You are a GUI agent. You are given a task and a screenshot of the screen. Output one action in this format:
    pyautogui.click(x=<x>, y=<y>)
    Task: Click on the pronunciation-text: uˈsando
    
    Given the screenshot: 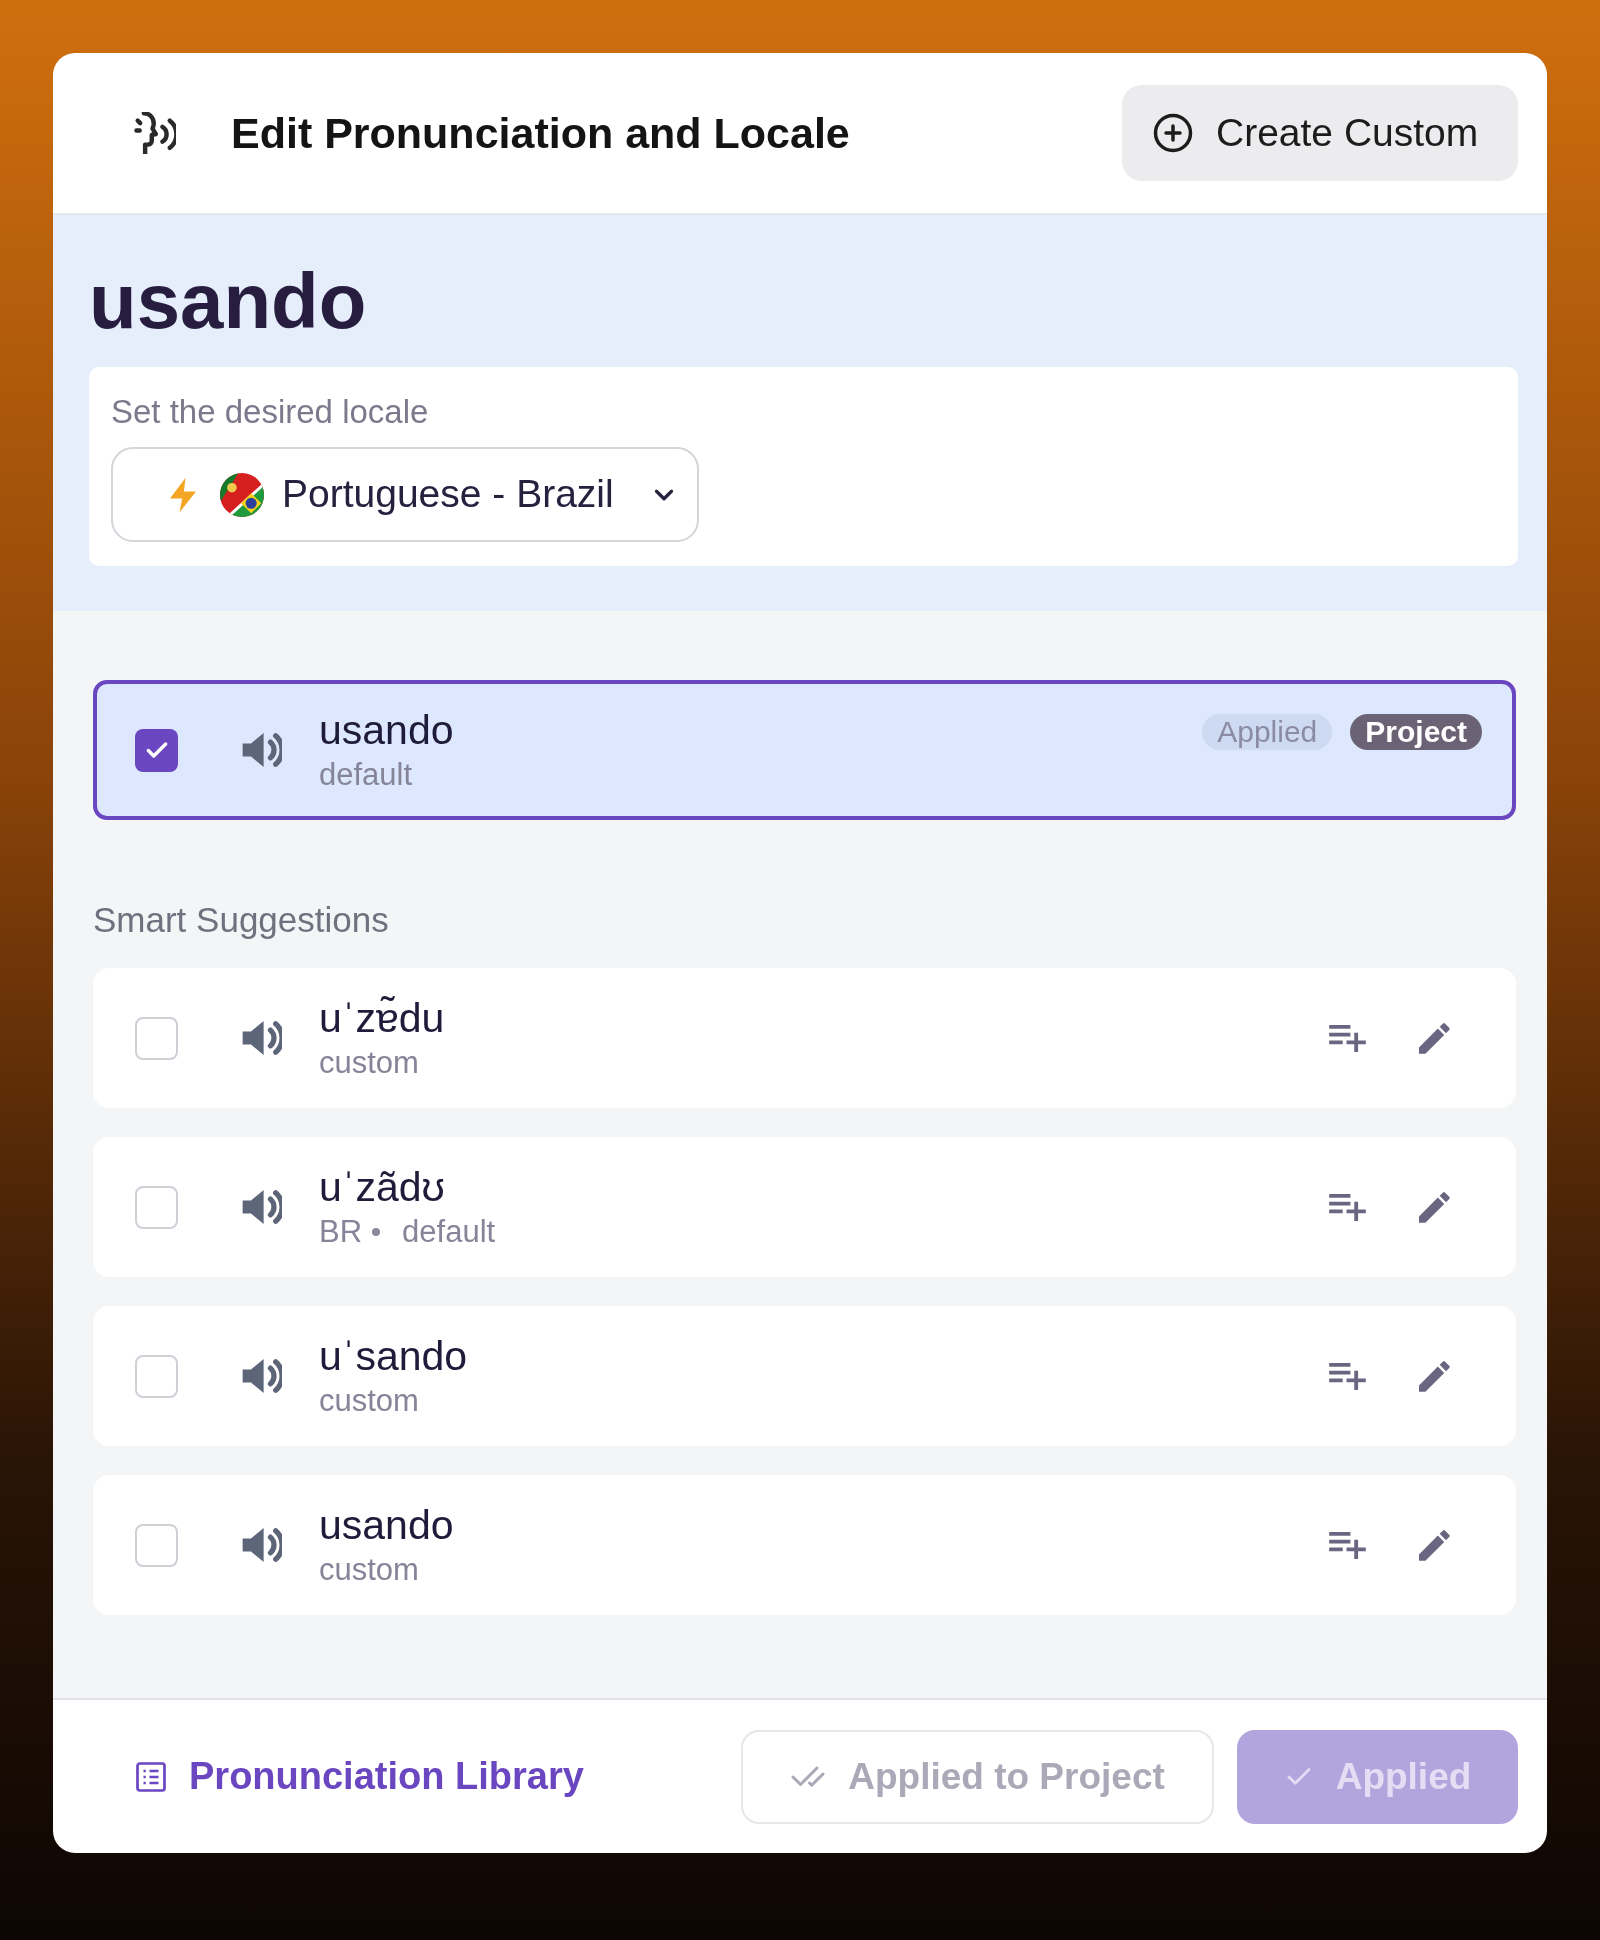 What is the action you would take?
    pyautogui.click(x=393, y=1356)
    